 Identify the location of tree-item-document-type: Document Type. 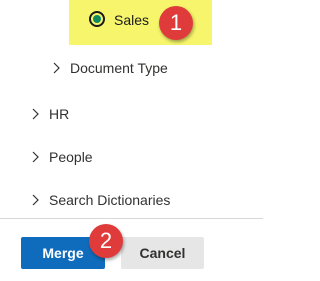
(109, 68).